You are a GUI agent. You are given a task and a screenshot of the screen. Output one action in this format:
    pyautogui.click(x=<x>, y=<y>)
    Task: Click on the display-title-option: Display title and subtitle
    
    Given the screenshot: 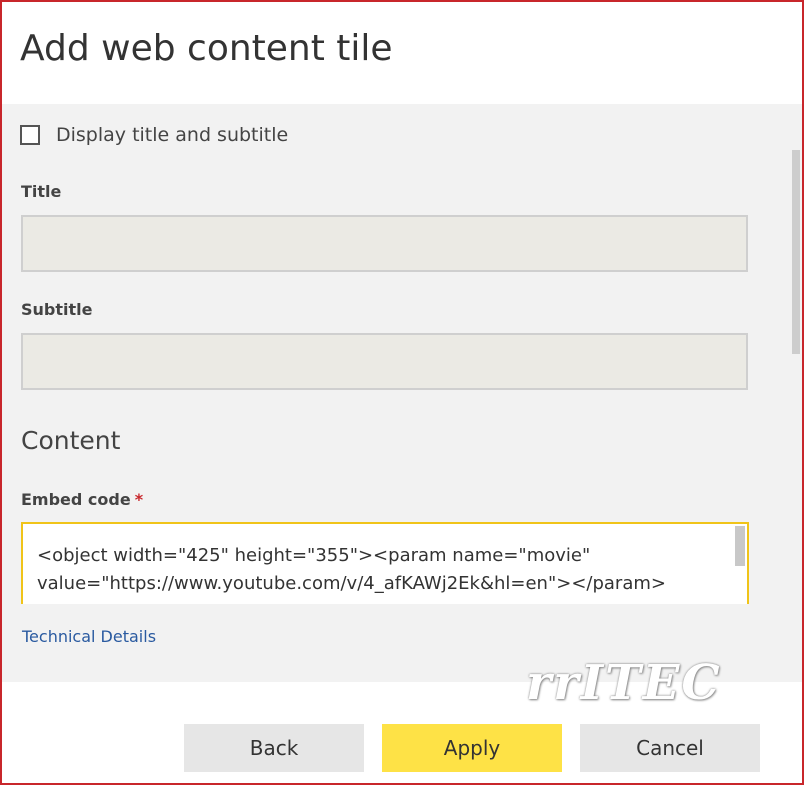 What is the action you would take?
    pyautogui.click(x=154, y=135)
    